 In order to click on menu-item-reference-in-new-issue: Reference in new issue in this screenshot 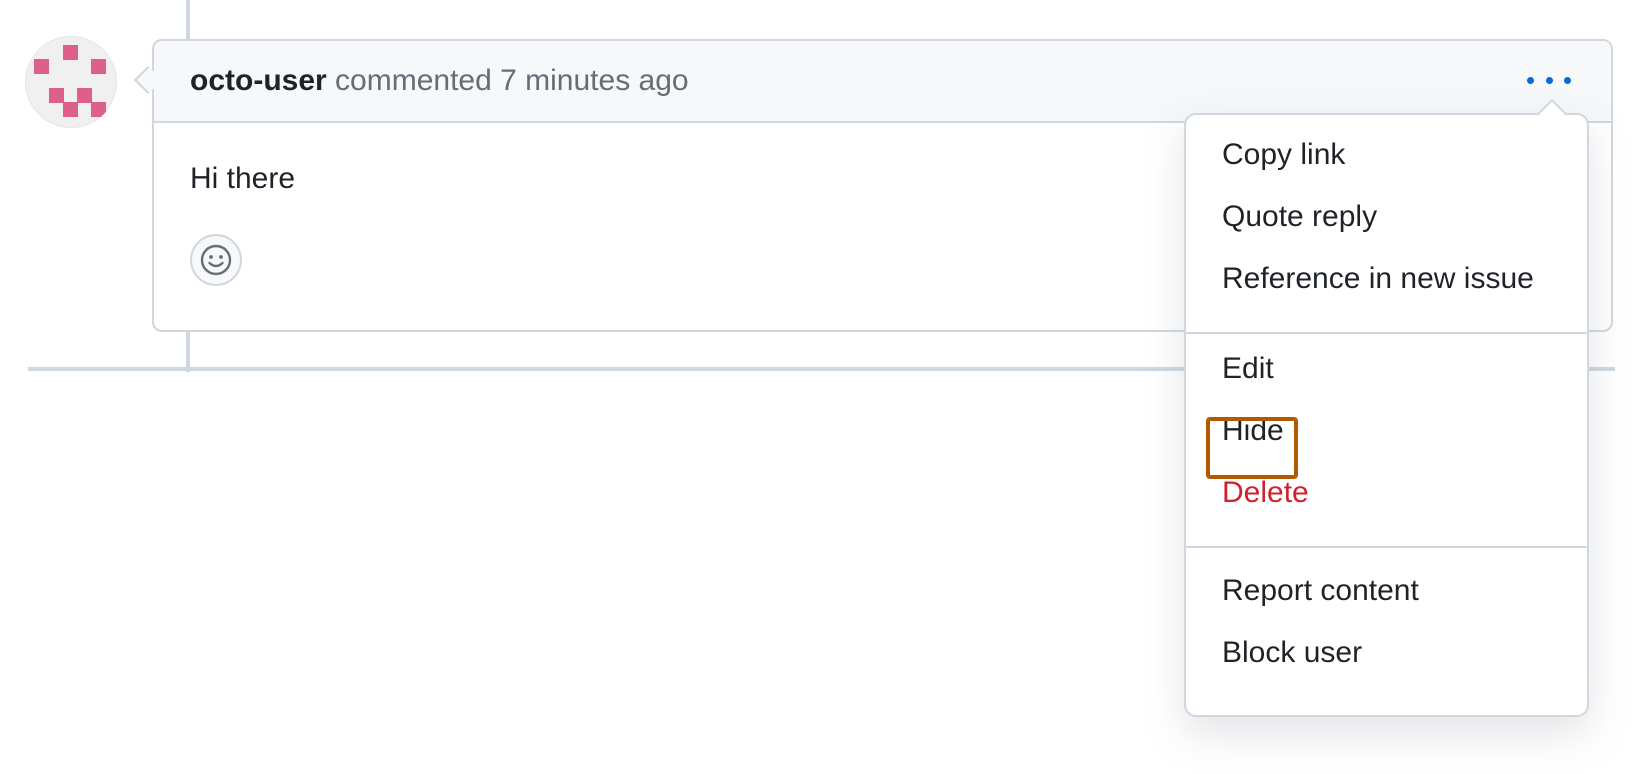, I will do `click(1378, 279)`.